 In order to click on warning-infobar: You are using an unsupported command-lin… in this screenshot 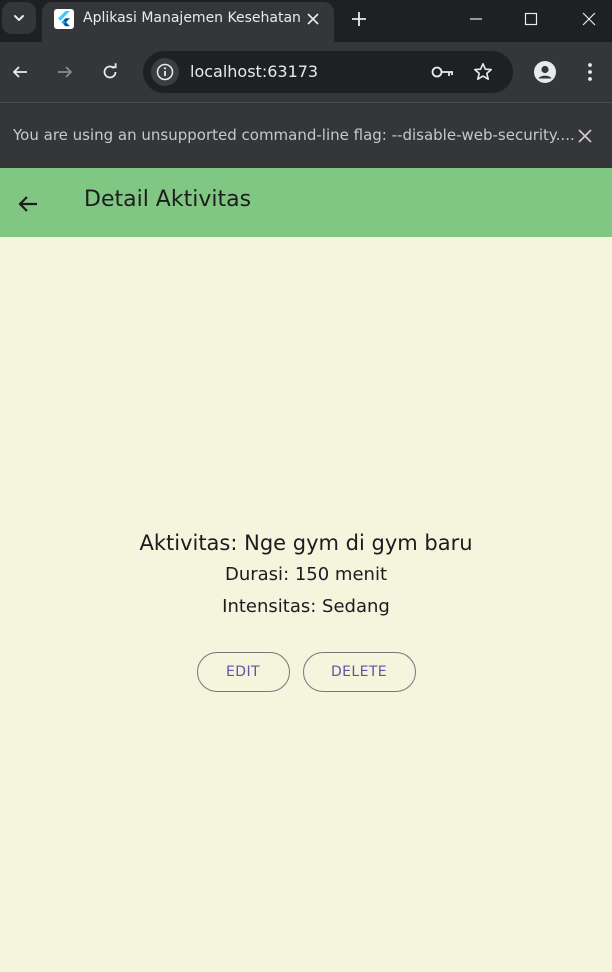, I will do `click(306, 135)`.